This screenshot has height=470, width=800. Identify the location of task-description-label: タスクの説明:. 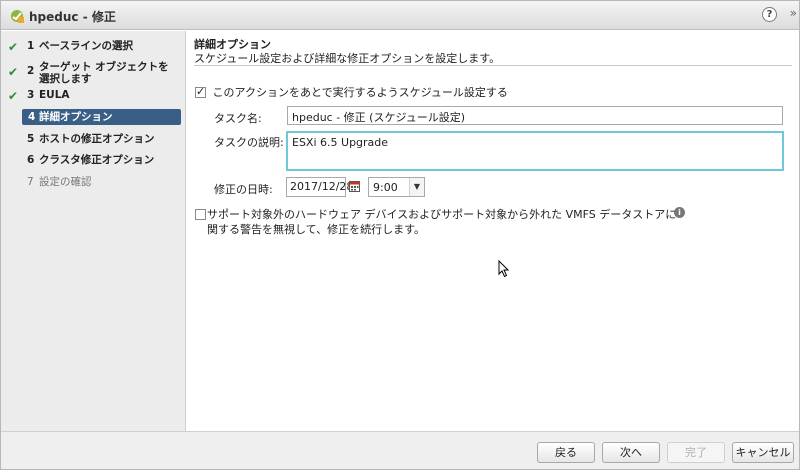
(249, 142).